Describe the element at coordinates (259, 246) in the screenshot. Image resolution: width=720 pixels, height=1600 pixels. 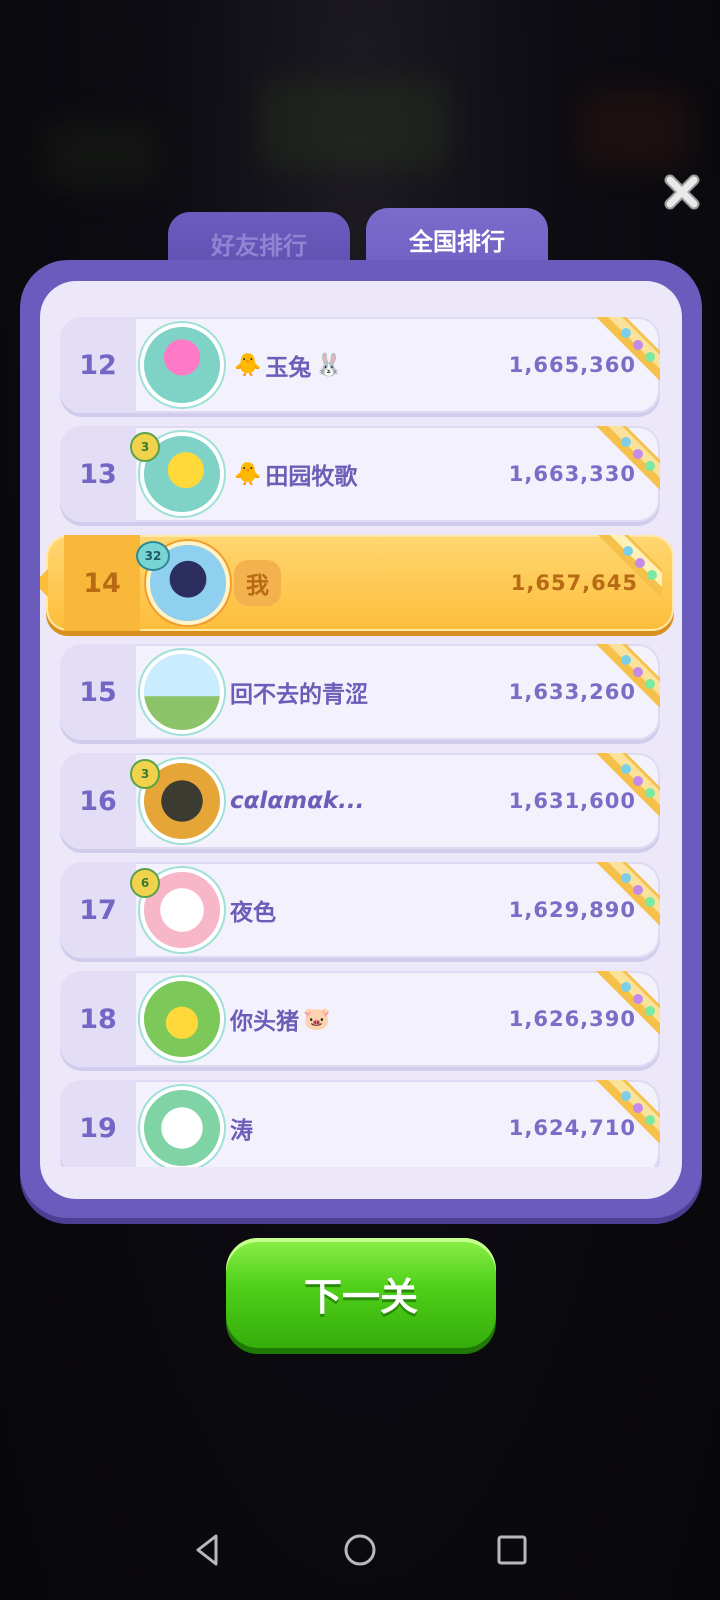
I see `tab-friends-label: 好友排行` at that location.